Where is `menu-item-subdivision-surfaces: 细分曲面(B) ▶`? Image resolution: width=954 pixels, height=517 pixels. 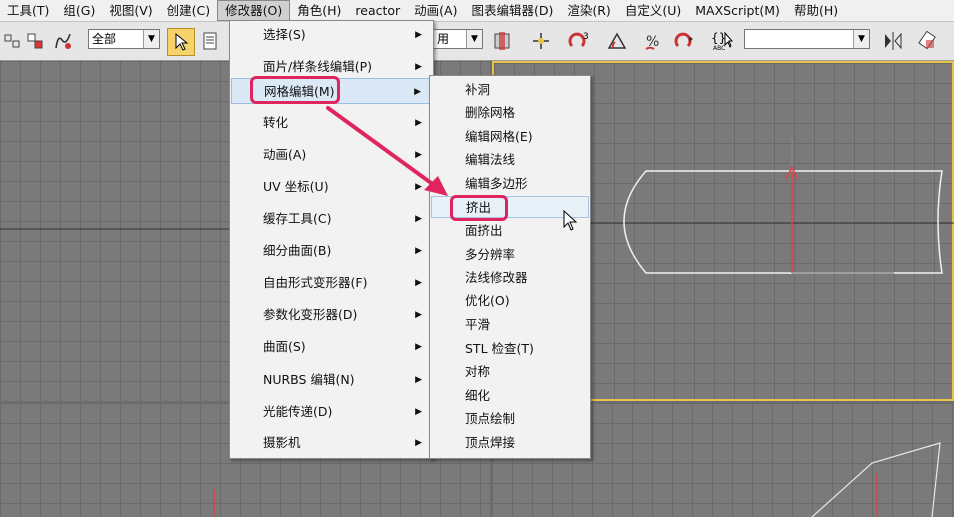
menu-item-subdivision-surfaces: 细分曲面(B) ▶ is located at coordinates (331, 251).